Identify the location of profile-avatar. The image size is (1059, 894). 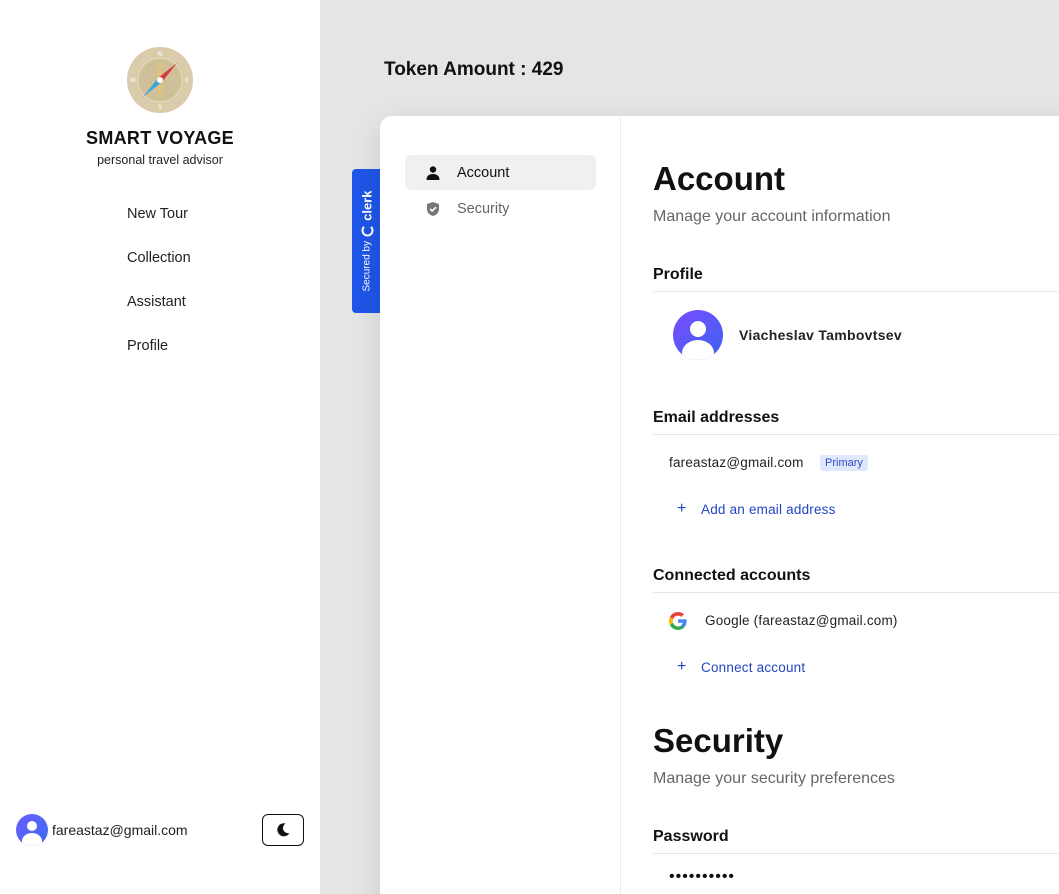
(698, 335).